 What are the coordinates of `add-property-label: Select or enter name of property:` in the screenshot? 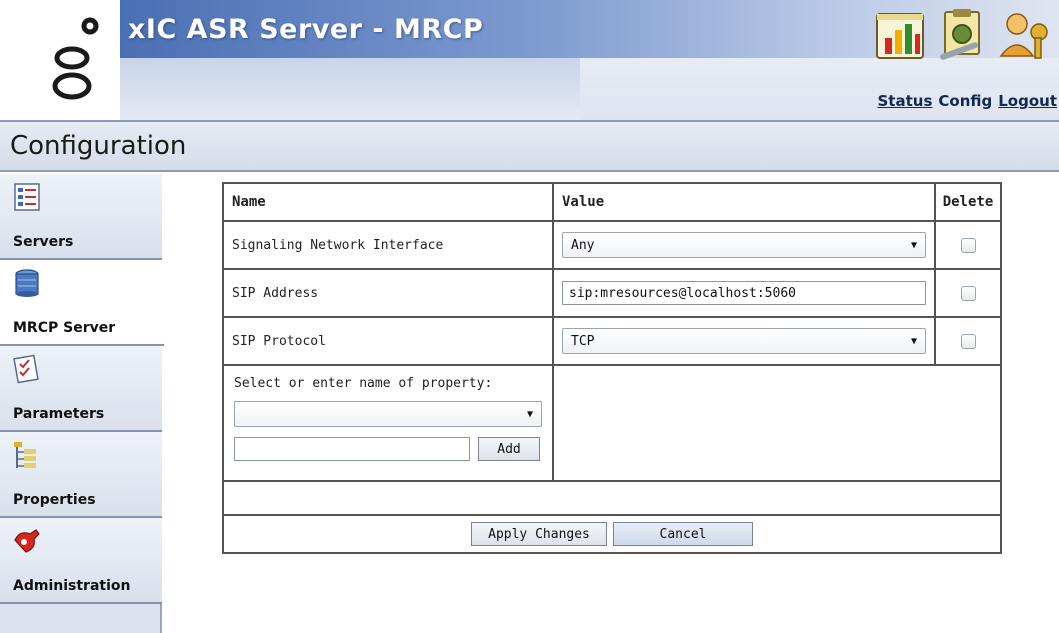 It's located at (363, 383).